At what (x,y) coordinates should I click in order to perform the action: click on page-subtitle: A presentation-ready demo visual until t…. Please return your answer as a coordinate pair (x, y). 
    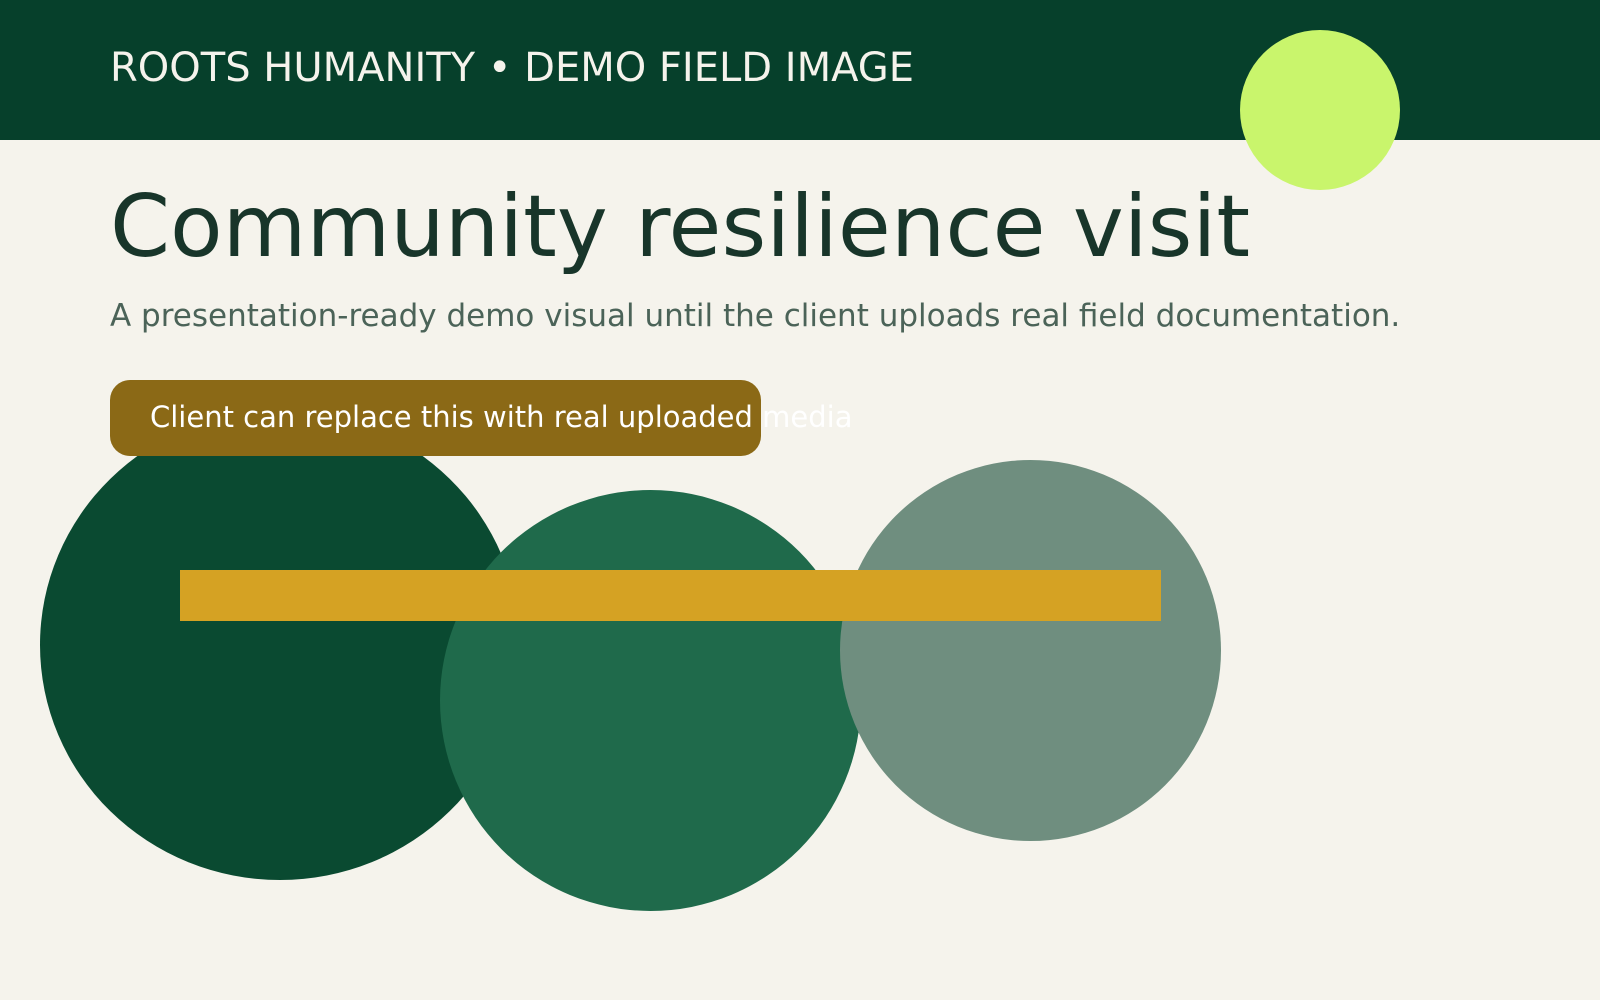
    Looking at the image, I should click on (755, 316).